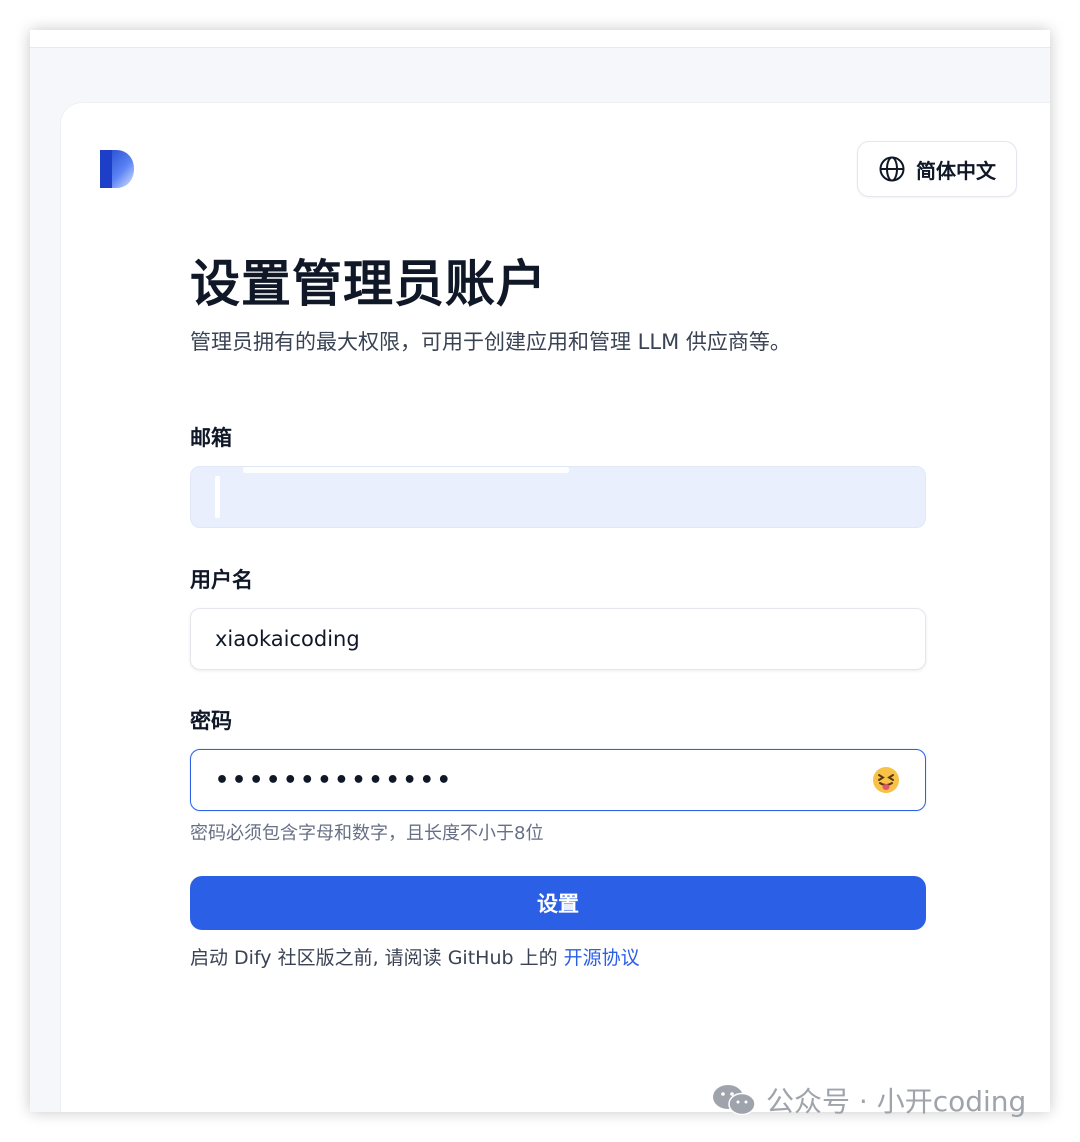  What do you see at coordinates (956, 170) in the screenshot?
I see `language-label: 简体中文` at bounding box center [956, 170].